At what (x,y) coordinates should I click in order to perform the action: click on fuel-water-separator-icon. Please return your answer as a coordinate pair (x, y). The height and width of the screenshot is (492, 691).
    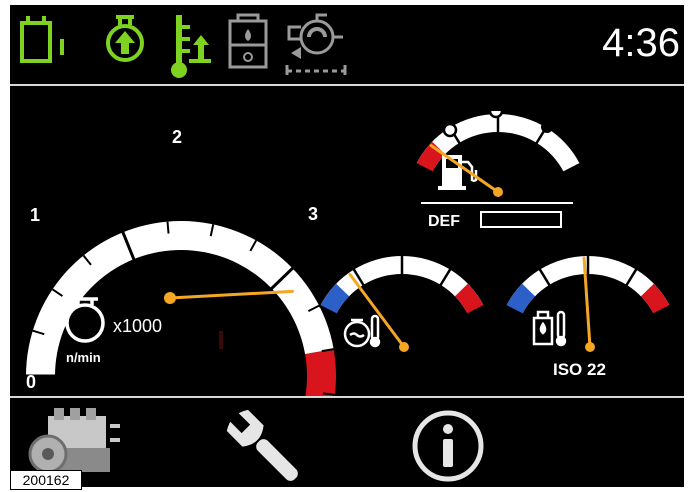
    Looking at the image, I should click on (248, 41).